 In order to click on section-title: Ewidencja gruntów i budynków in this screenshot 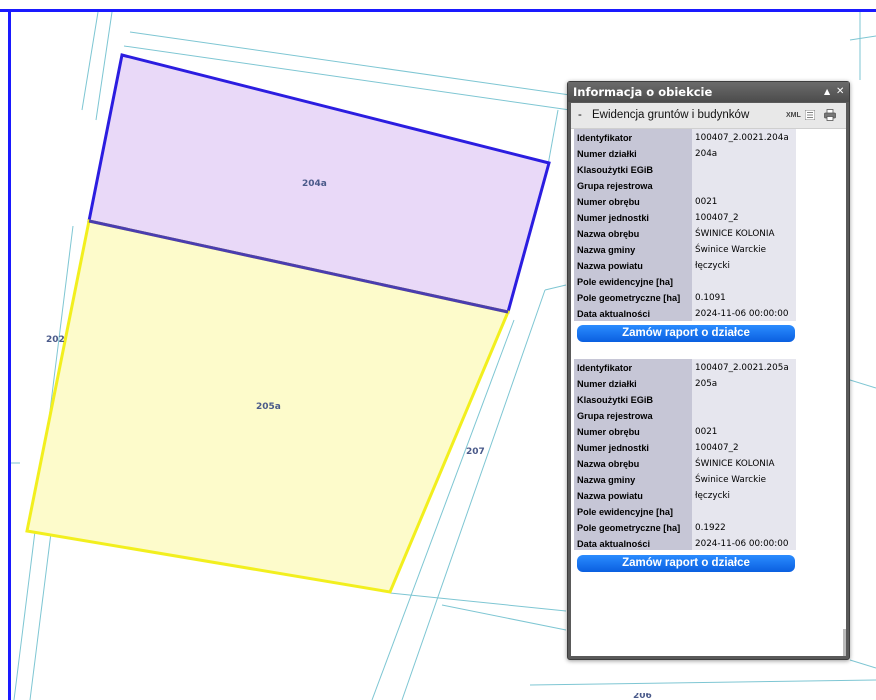, I will do `click(671, 115)`.